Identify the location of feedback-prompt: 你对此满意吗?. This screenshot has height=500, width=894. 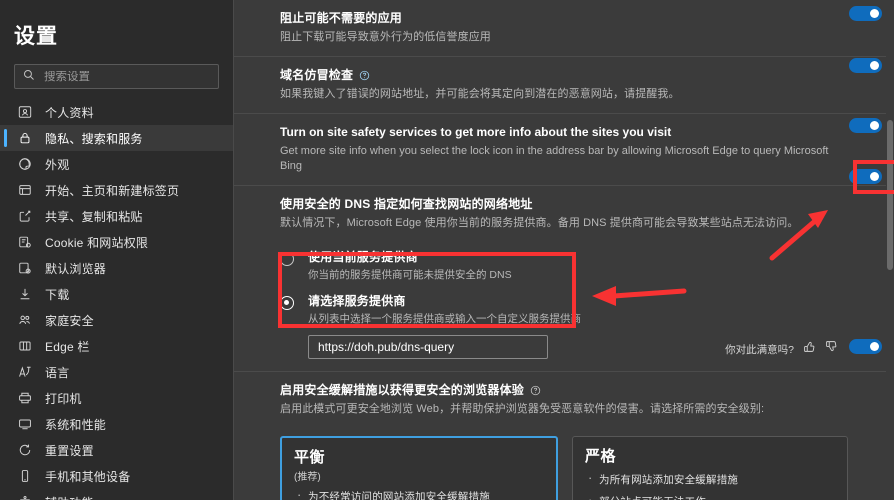
(759, 349).